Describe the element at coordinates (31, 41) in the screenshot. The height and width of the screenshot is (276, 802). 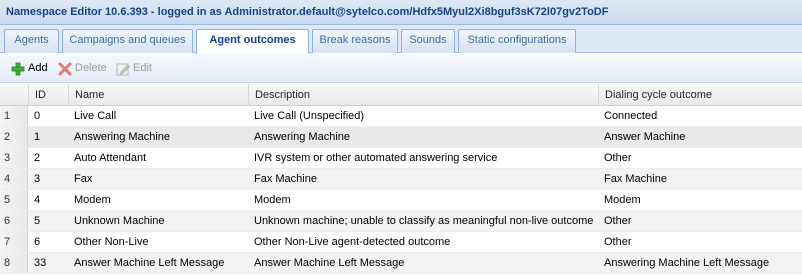
I see `tab-agents: Agents` at that location.